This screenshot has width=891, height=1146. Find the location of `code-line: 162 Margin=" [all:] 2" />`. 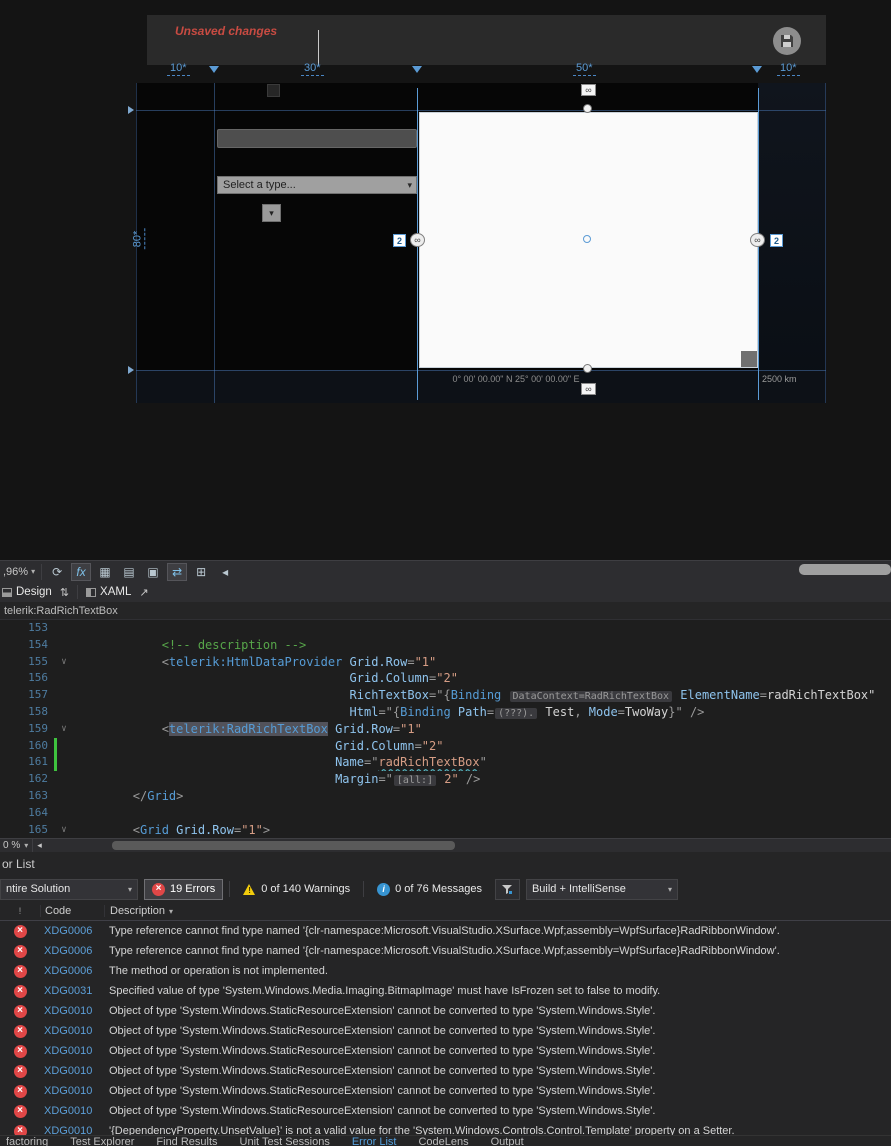

code-line: 162 Margin=" [all:] 2" /> is located at coordinates (445, 779).